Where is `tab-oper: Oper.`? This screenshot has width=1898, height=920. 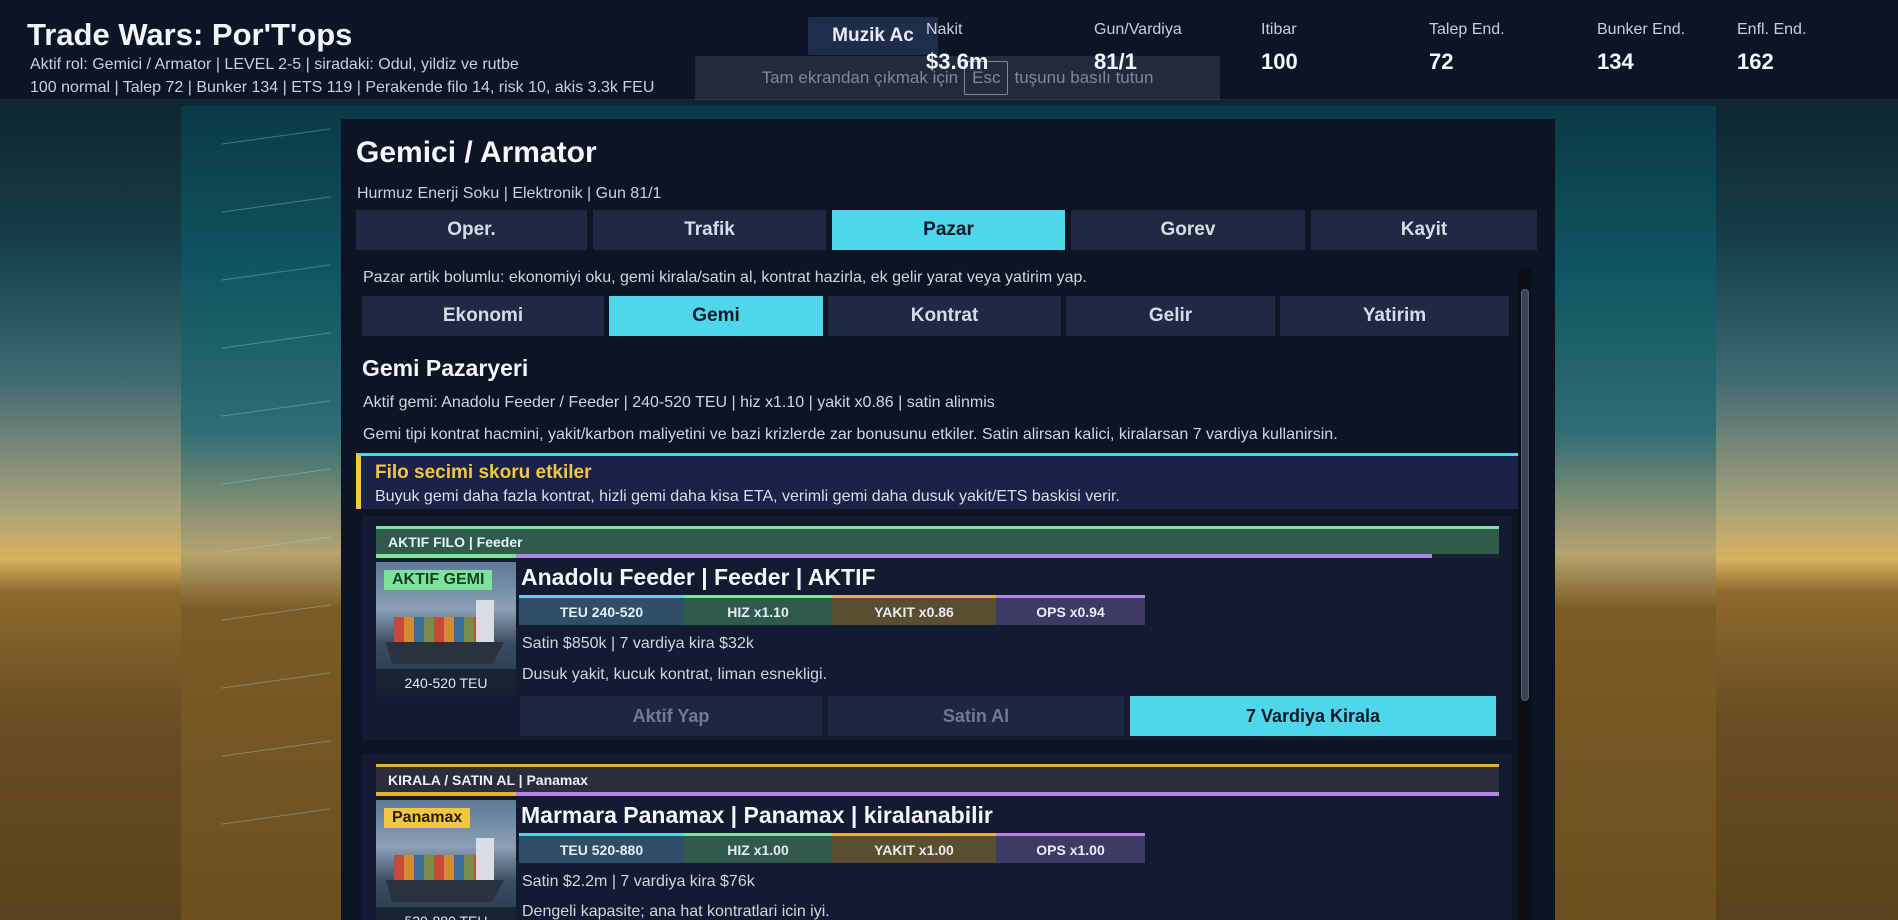 tab-oper: Oper. is located at coordinates (471, 230).